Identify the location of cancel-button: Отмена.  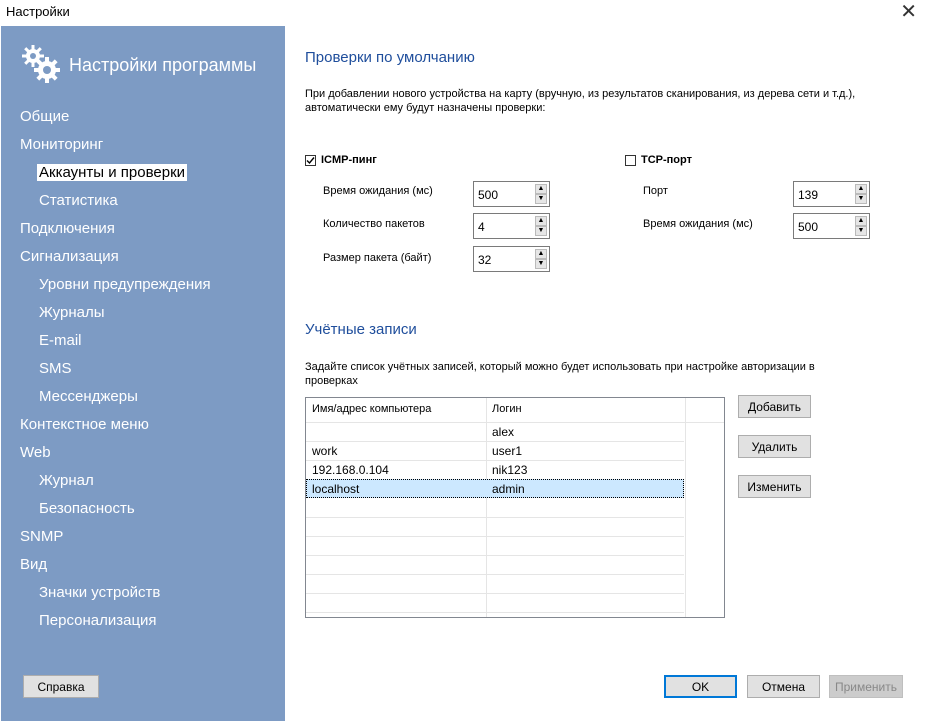
(783, 686).